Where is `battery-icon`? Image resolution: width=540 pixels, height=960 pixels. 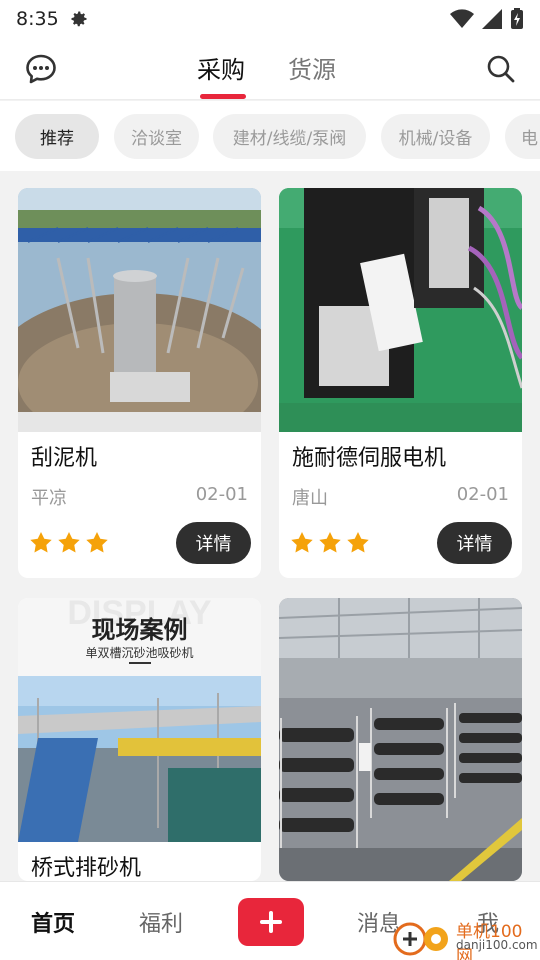
battery-icon is located at coordinates (517, 18).